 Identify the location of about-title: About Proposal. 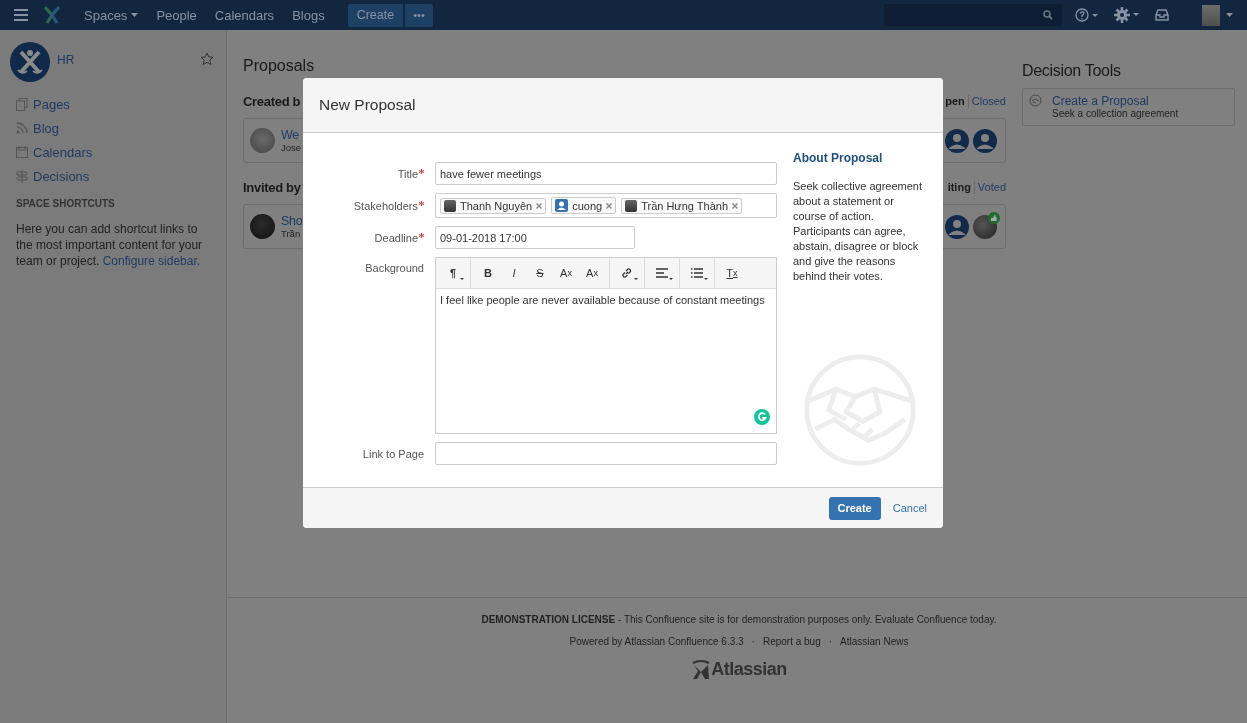
(838, 158).